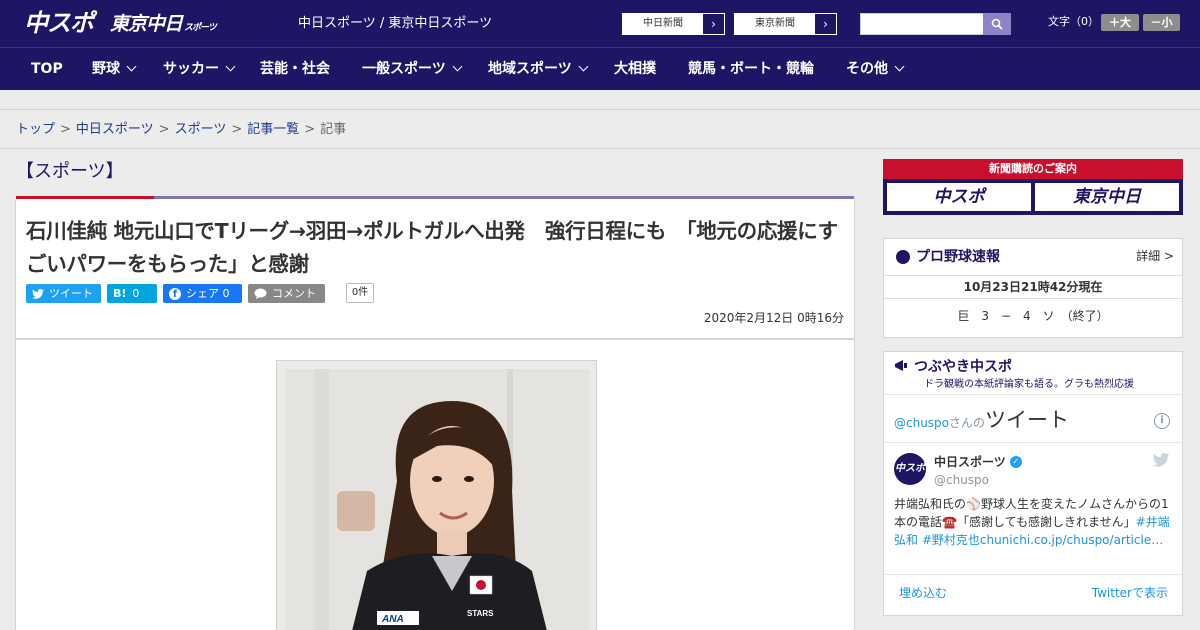 Image resolution: width=1200 pixels, height=630 pixels. I want to click on tweets-heading-text: ツイート, so click(1027, 420).